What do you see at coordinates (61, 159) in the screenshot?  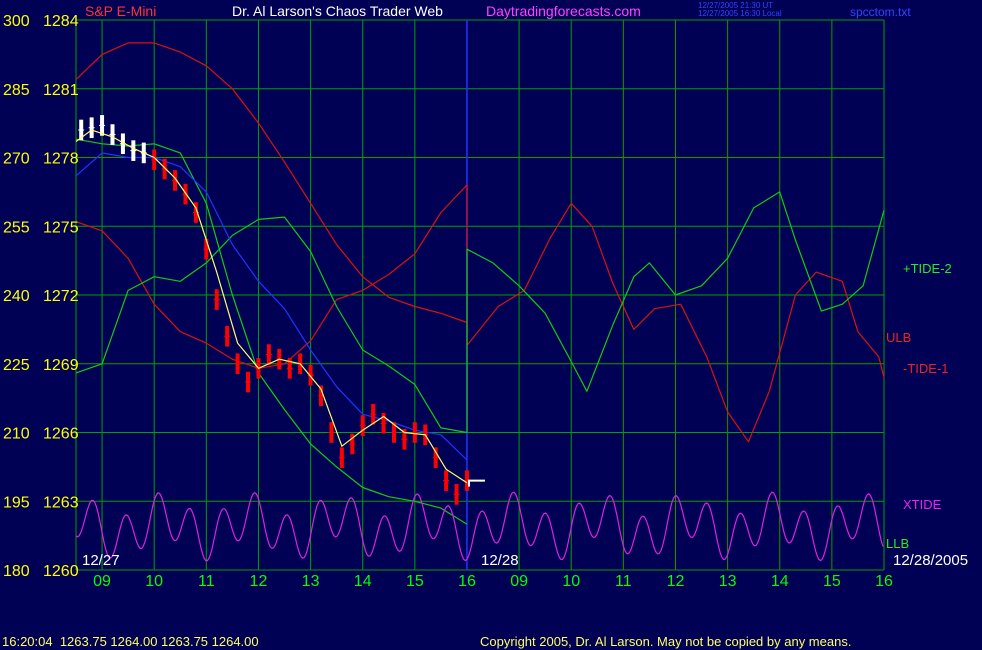 I see `price-axis-label: 1278` at bounding box center [61, 159].